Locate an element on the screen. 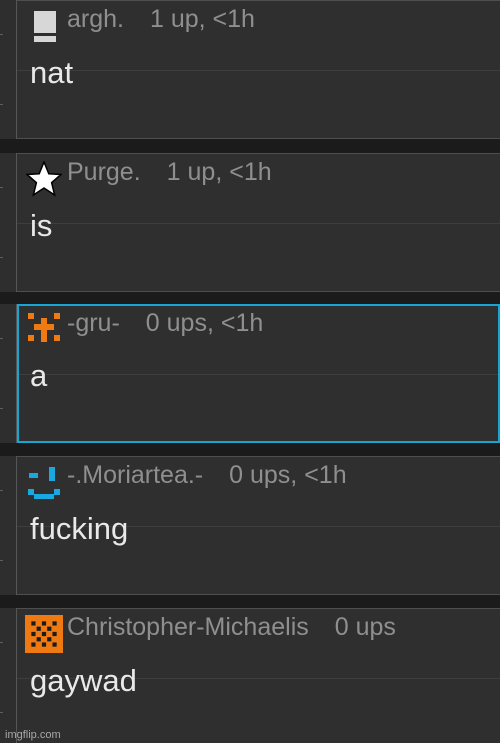 The image size is (500, 743). comment-header: argh. 1 up, <1h is located at coordinates (161, 19).